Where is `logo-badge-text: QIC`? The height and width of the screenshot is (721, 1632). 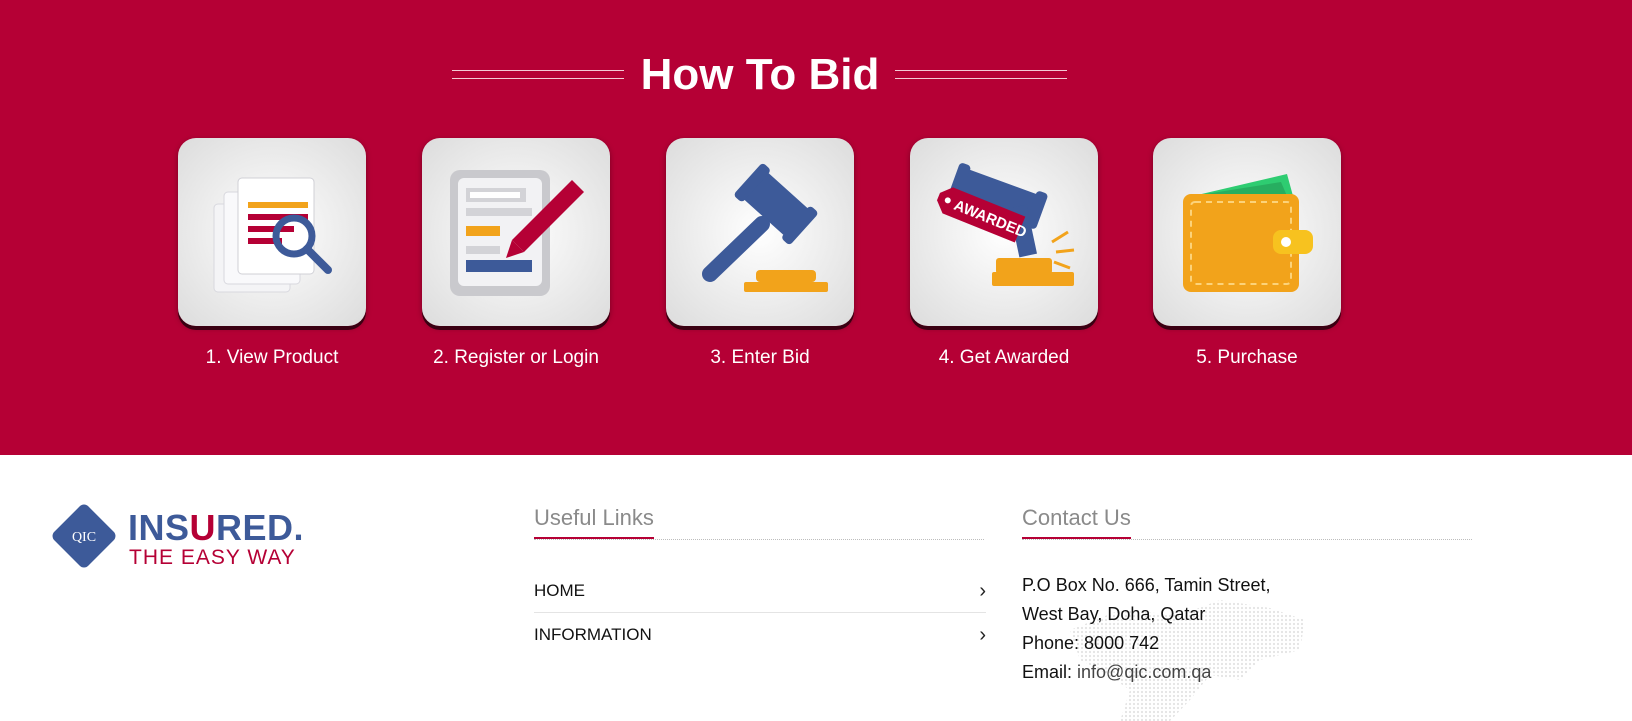 logo-badge-text: QIC is located at coordinates (84, 537).